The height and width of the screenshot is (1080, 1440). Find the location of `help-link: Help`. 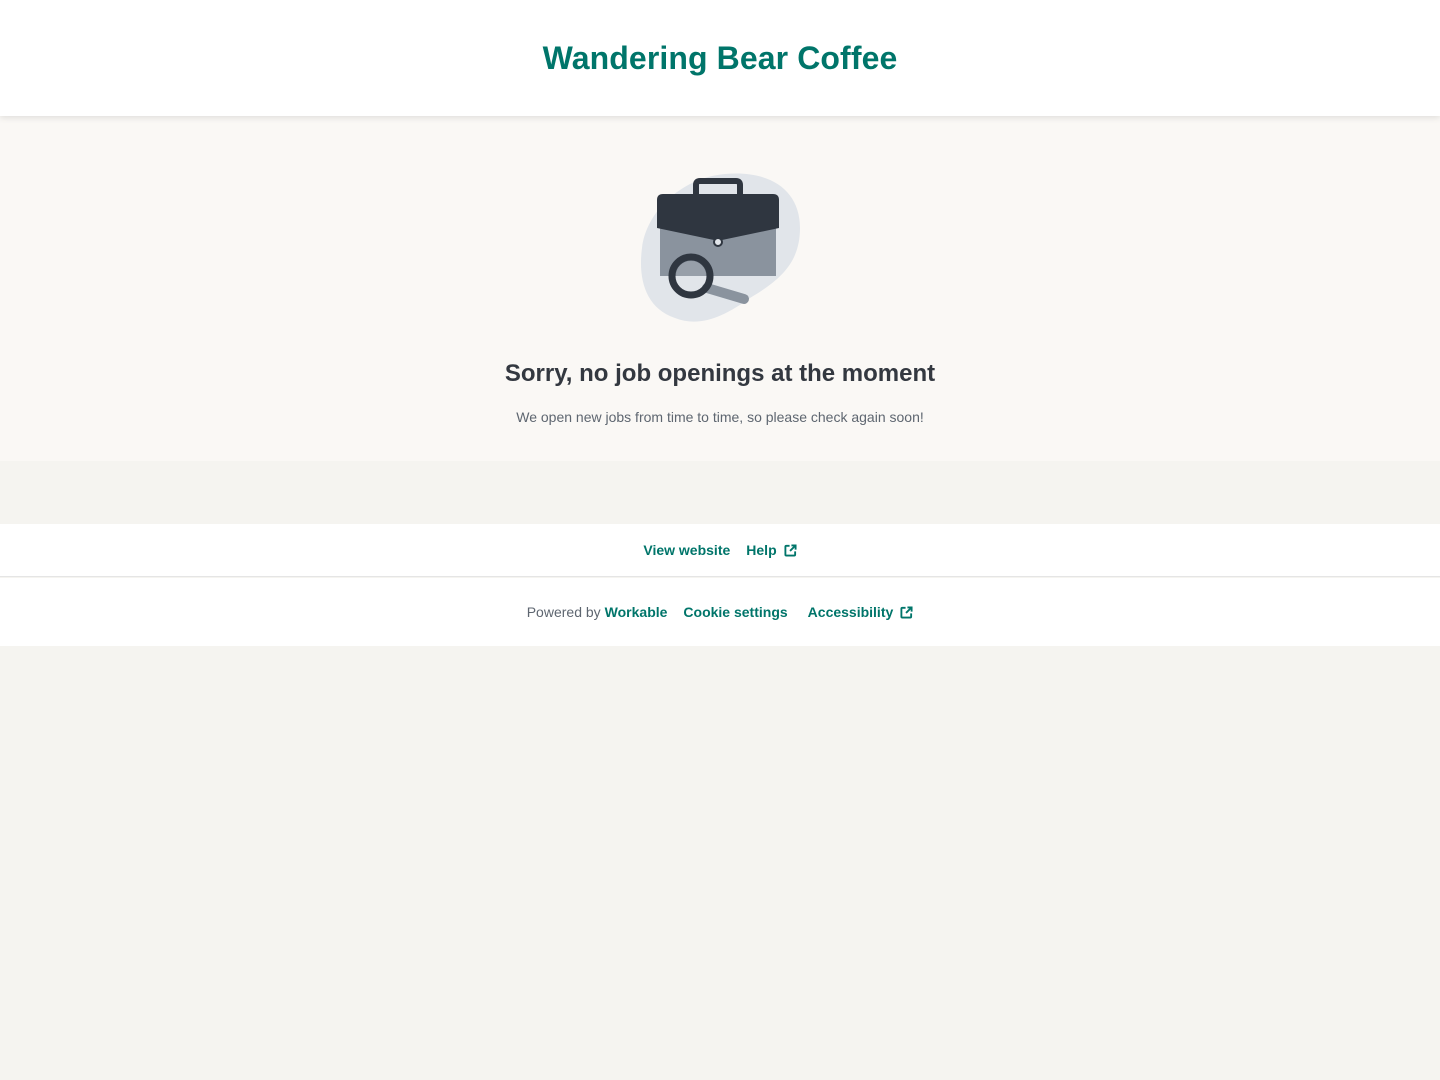

help-link: Help is located at coordinates (771, 550).